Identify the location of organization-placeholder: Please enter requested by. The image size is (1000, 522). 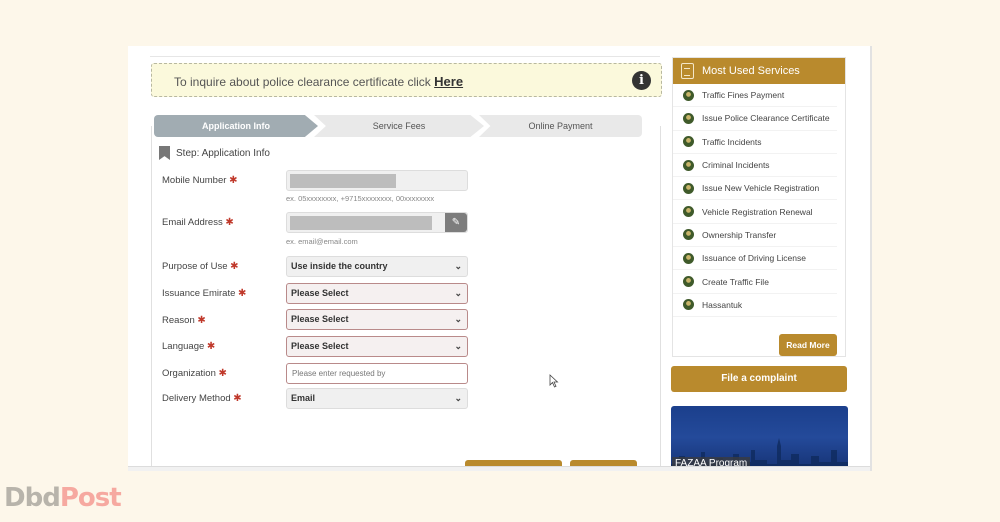
(339, 373).